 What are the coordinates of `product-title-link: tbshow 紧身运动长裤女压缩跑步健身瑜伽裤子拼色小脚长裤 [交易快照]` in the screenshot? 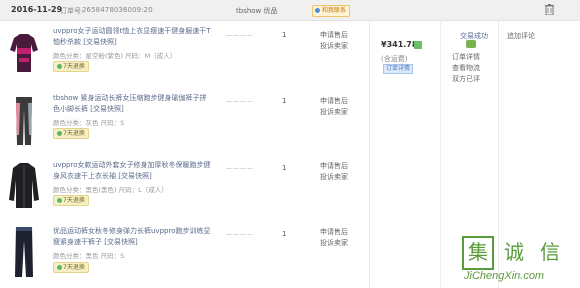 It's located at (133, 104).